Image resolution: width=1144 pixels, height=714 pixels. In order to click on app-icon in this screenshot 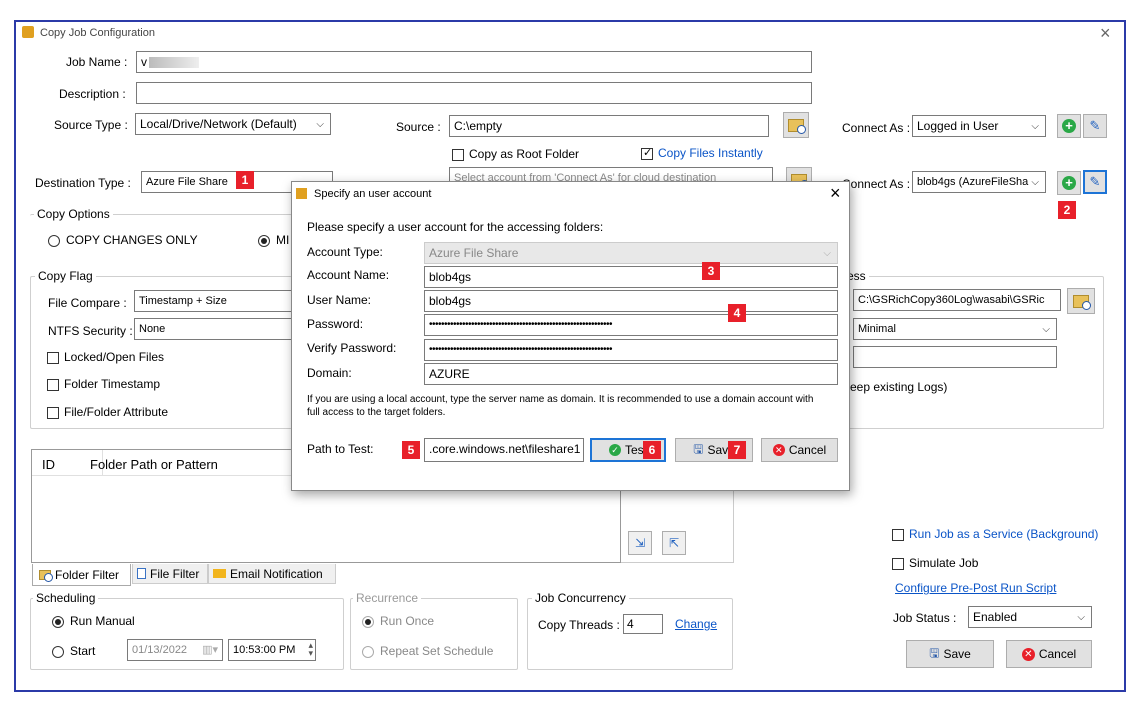, I will do `click(28, 32)`.